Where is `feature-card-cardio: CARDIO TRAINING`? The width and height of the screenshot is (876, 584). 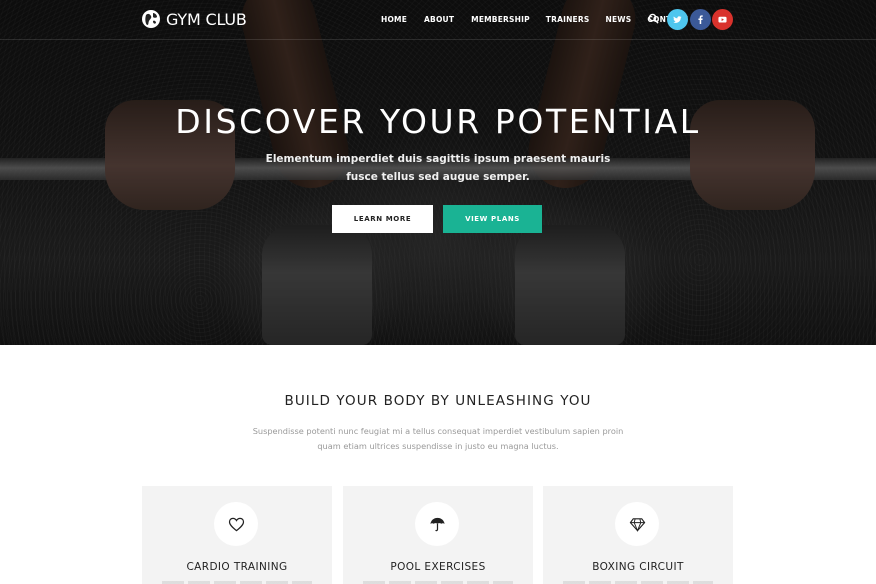 feature-card-cardio: CARDIO TRAINING is located at coordinates (237, 535).